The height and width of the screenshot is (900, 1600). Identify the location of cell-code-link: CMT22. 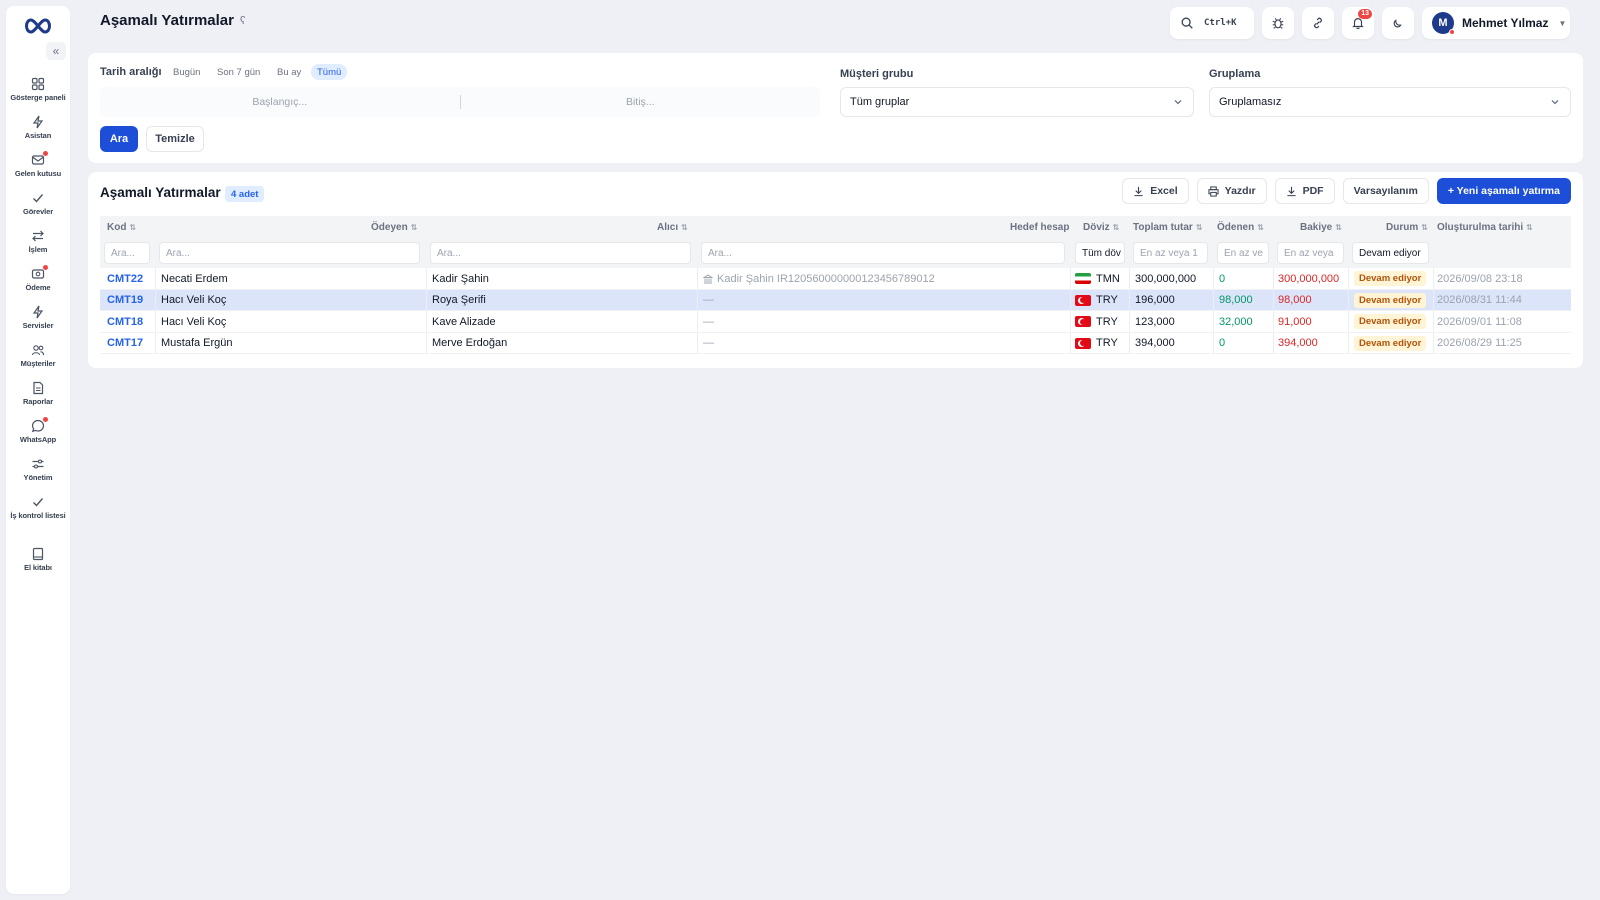
(125, 278).